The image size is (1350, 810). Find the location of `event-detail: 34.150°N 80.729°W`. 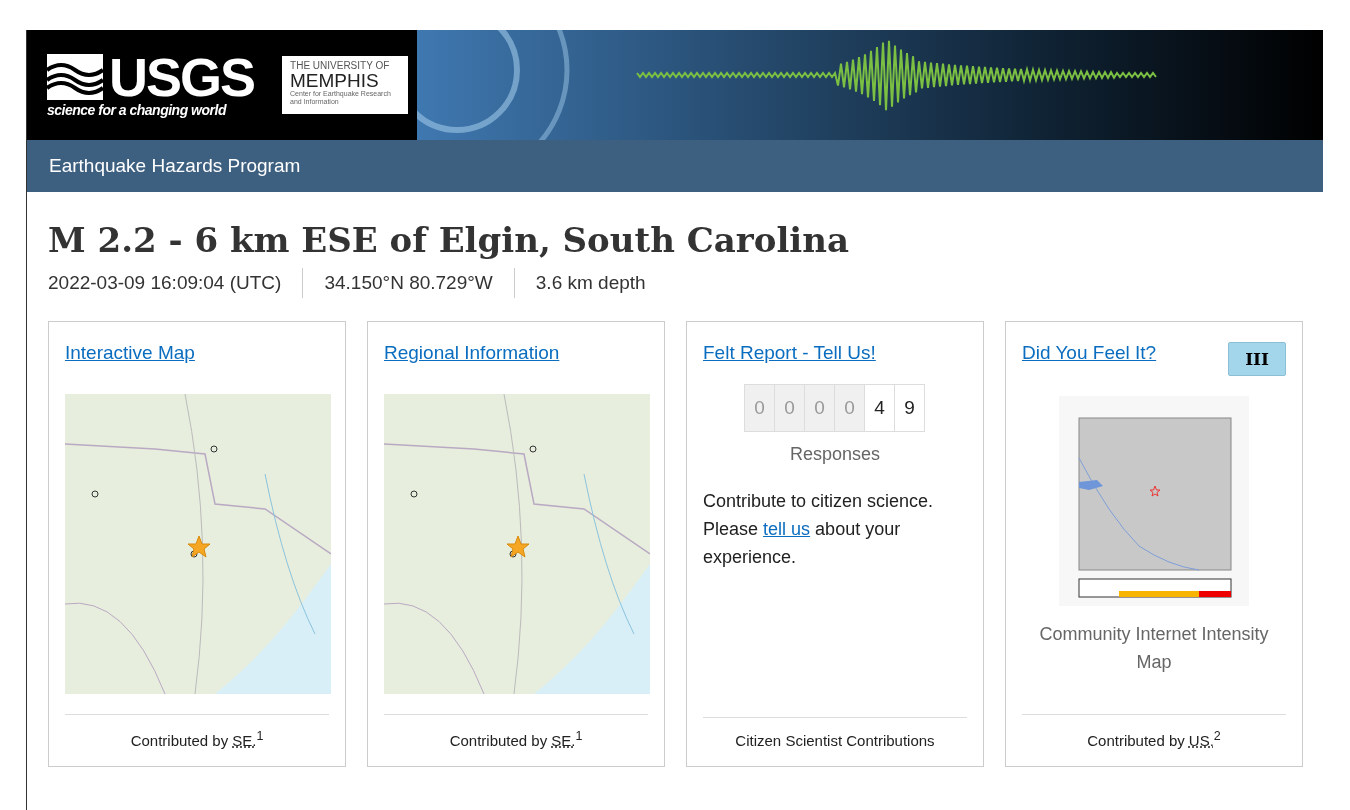

event-detail: 34.150°N 80.729°W is located at coordinates (408, 283).